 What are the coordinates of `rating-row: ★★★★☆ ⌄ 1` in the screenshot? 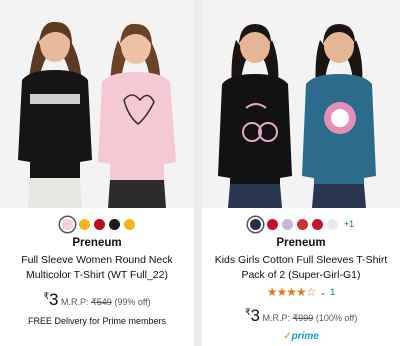 It's located at (301, 292).